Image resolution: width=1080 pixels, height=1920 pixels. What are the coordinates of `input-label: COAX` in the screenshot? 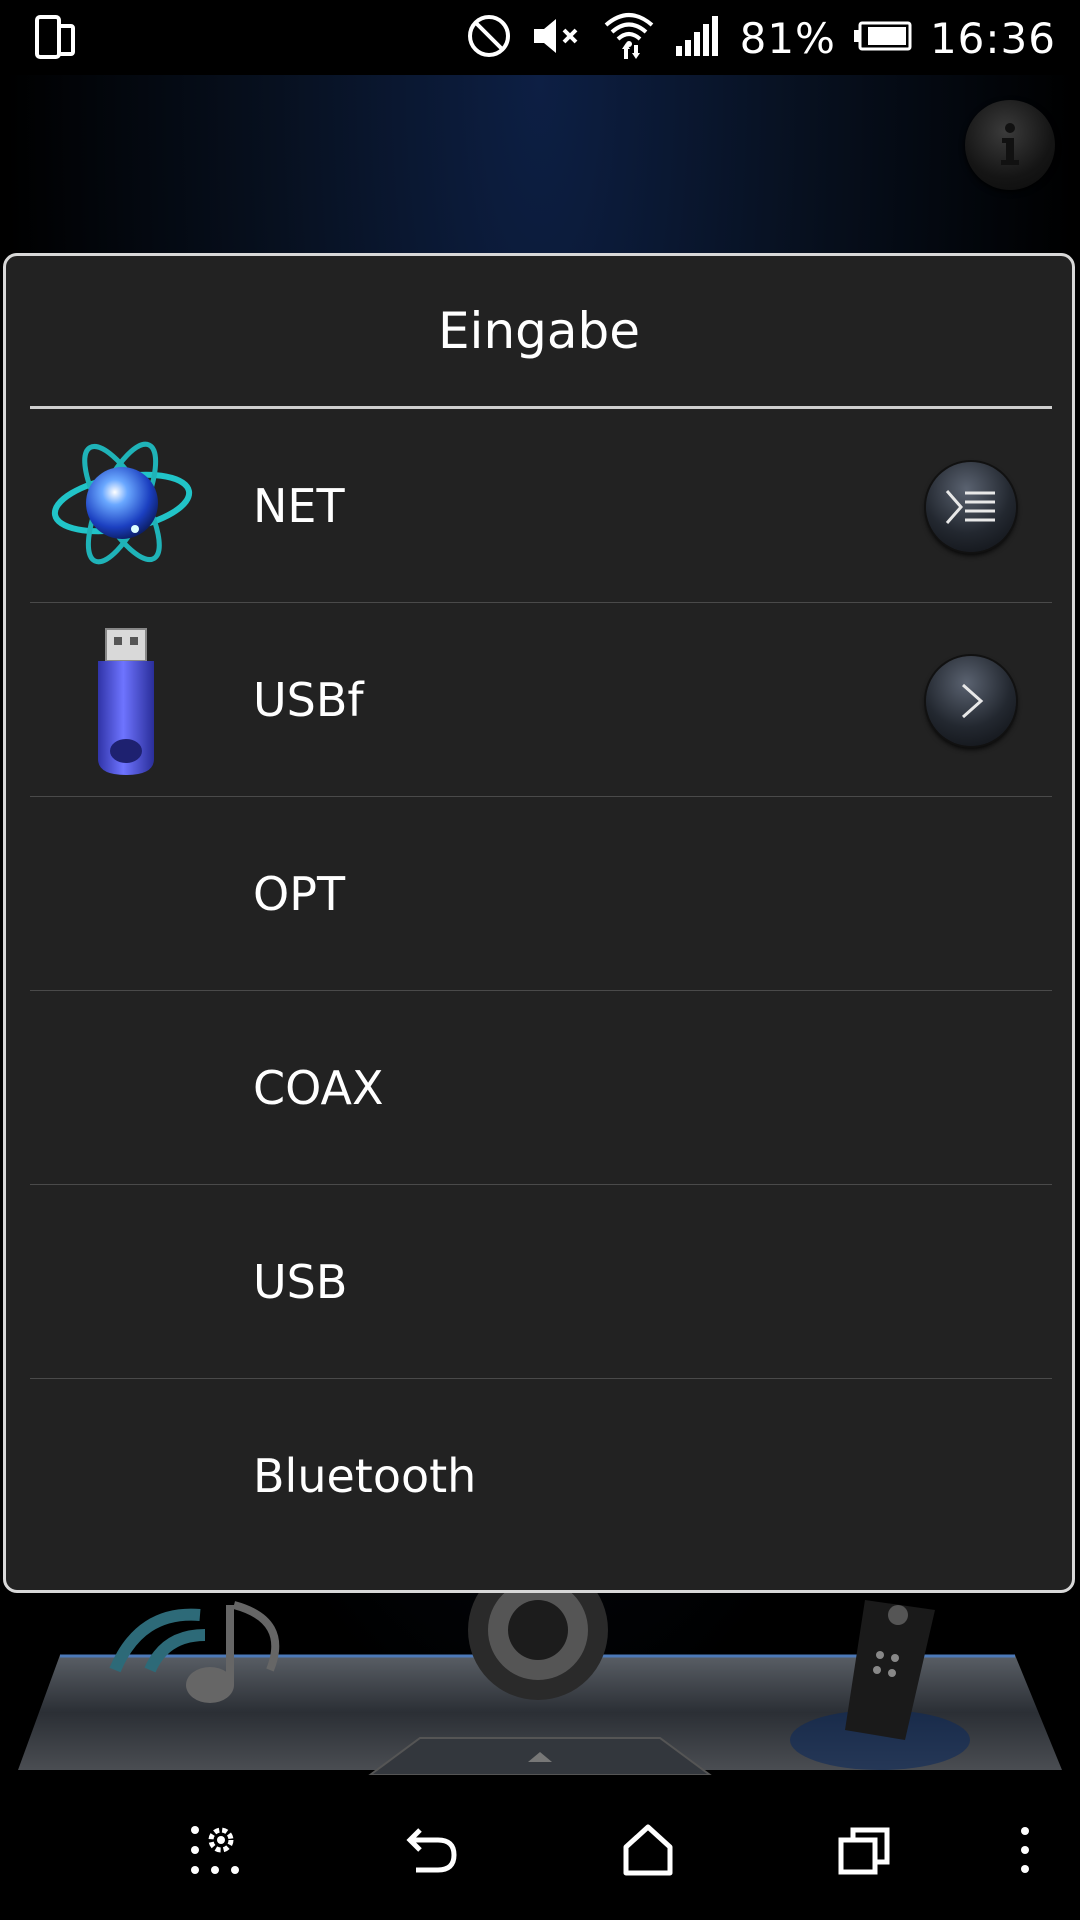 It's located at (318, 1088).